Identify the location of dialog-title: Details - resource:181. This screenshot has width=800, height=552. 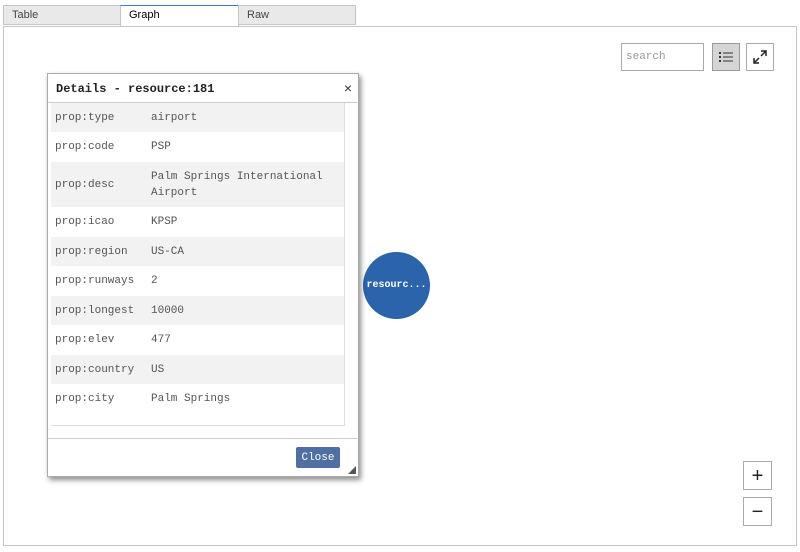
(135, 89).